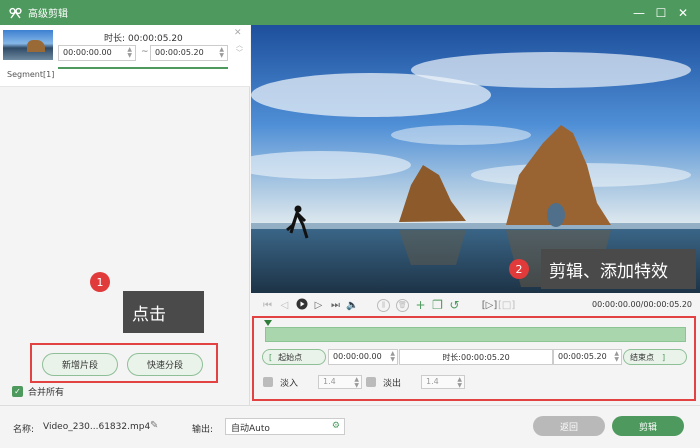  What do you see at coordinates (143, 68) in the screenshot?
I see `segment-progress-bar` at bounding box center [143, 68].